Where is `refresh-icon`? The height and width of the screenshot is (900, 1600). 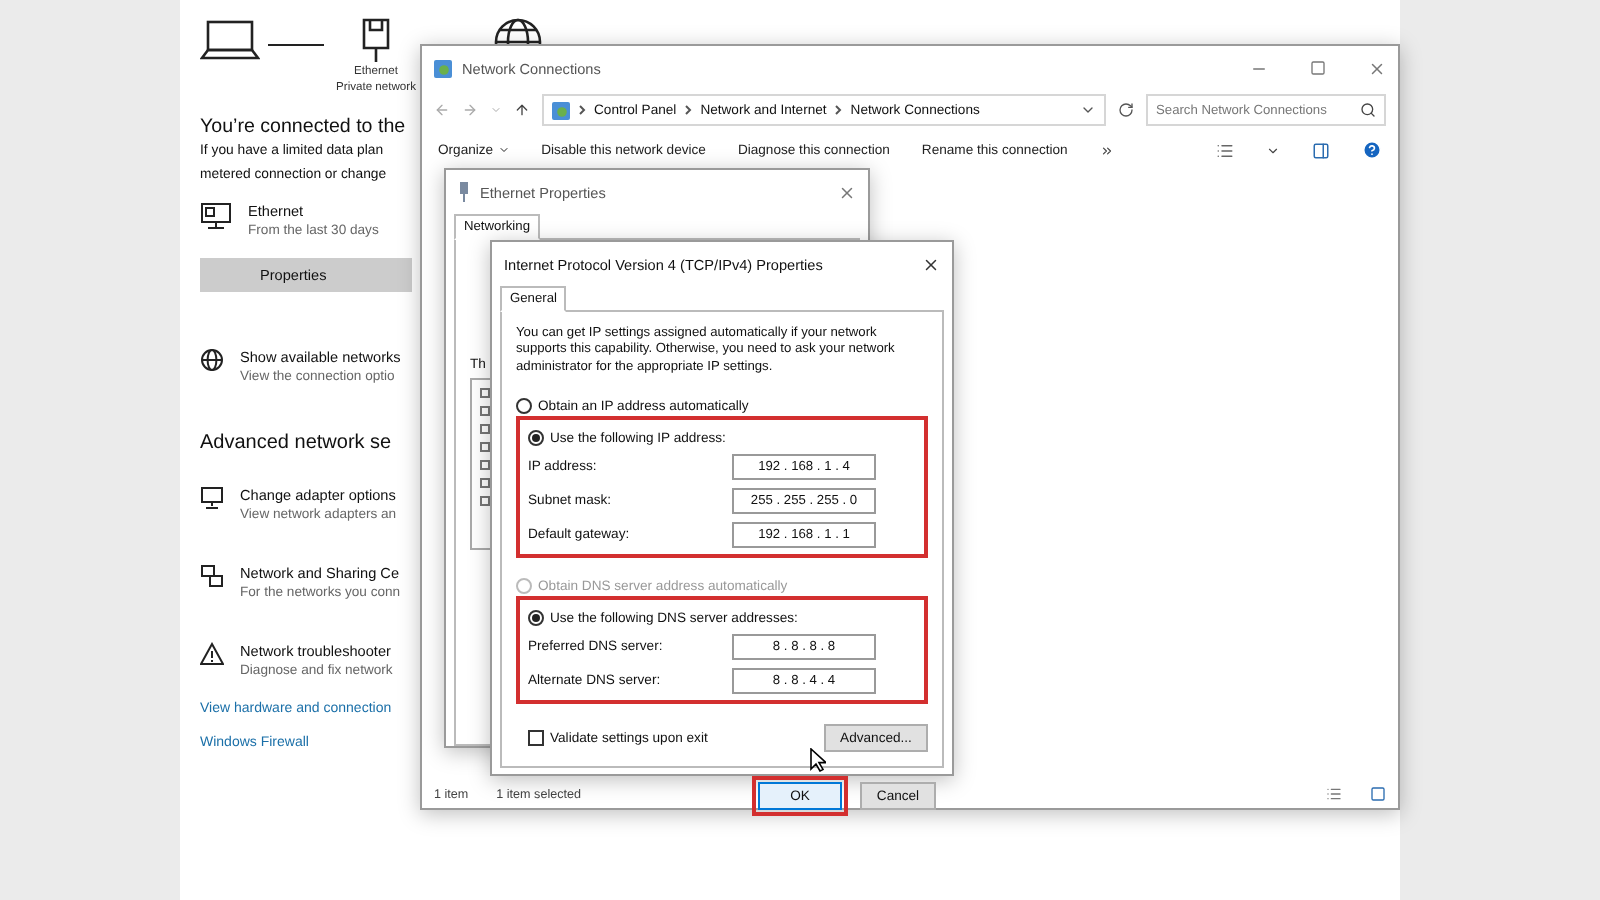 refresh-icon is located at coordinates (1126, 110).